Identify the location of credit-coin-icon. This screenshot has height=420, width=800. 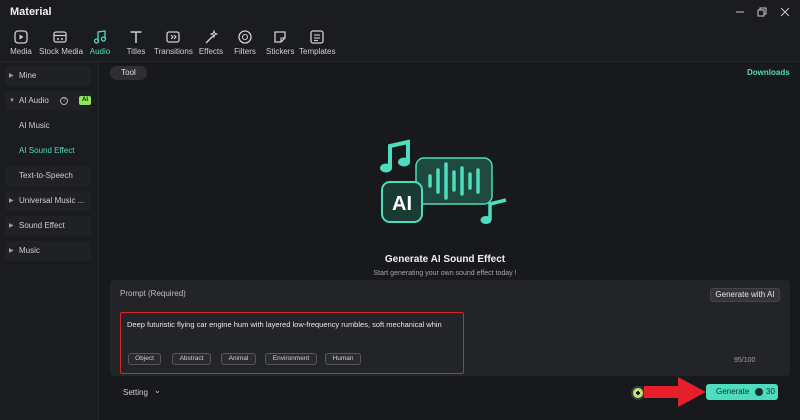
(759, 392).